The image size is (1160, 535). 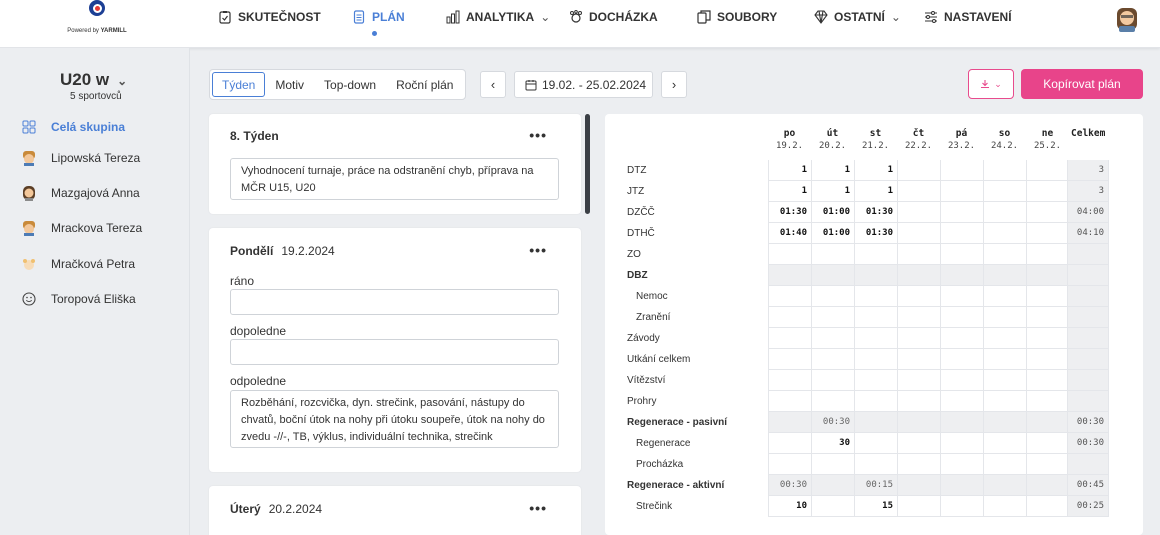 I want to click on table-cell: 00:15, so click(x=875, y=485).